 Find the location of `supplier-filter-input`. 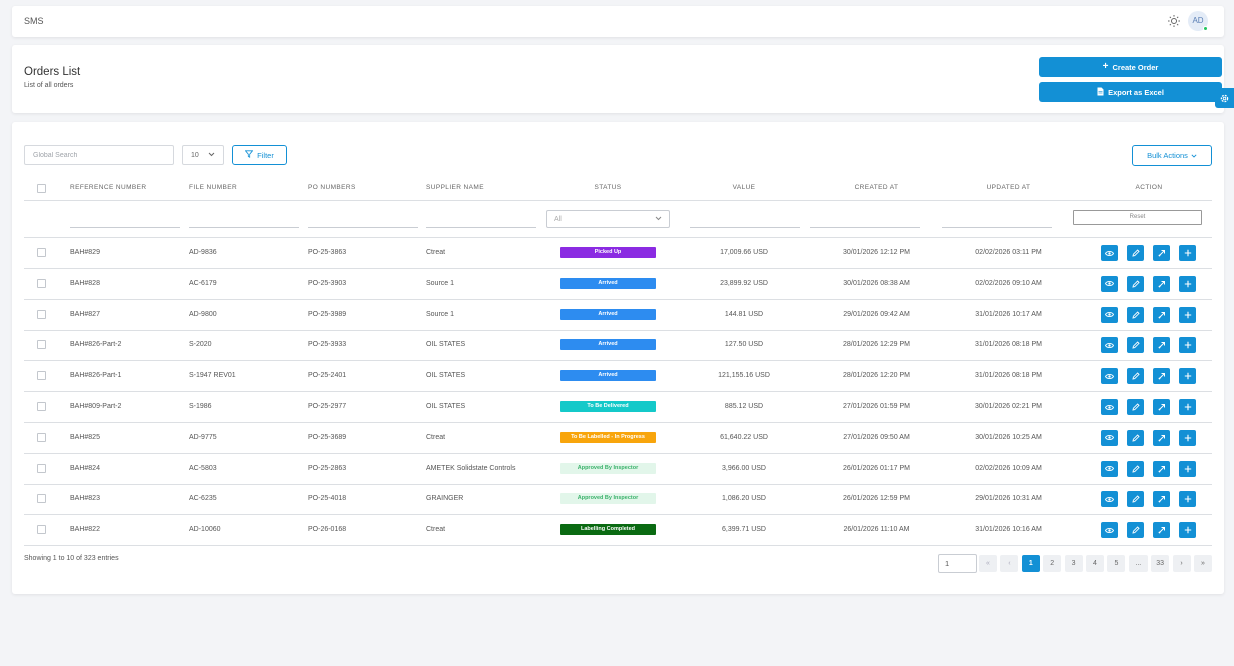

supplier-filter-input is located at coordinates (481, 227).